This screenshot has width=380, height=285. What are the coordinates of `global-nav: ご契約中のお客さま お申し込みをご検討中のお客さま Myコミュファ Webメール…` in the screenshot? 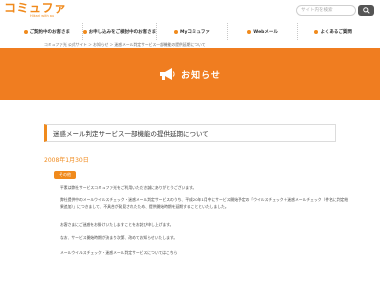 It's located at (190, 31).